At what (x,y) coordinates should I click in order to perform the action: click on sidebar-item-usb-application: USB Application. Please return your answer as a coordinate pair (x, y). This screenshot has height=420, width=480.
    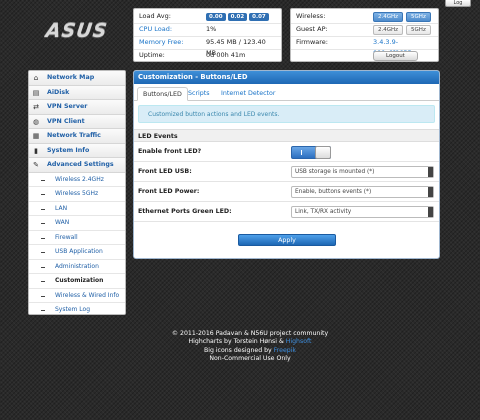
    Looking at the image, I should click on (77, 252).